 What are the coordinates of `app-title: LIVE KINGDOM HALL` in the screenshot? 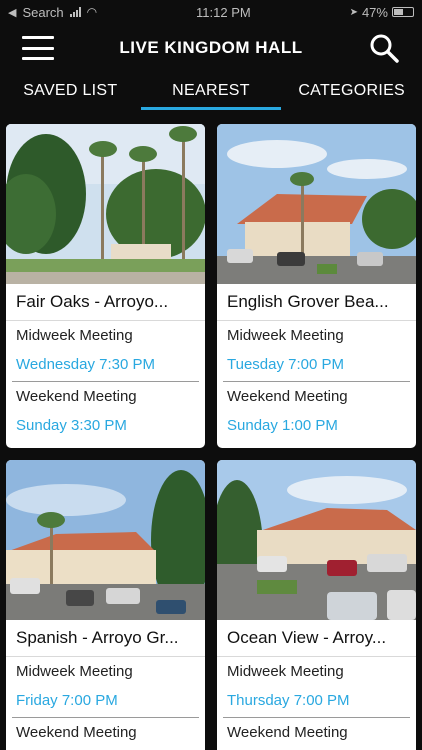 It's located at (211, 47).